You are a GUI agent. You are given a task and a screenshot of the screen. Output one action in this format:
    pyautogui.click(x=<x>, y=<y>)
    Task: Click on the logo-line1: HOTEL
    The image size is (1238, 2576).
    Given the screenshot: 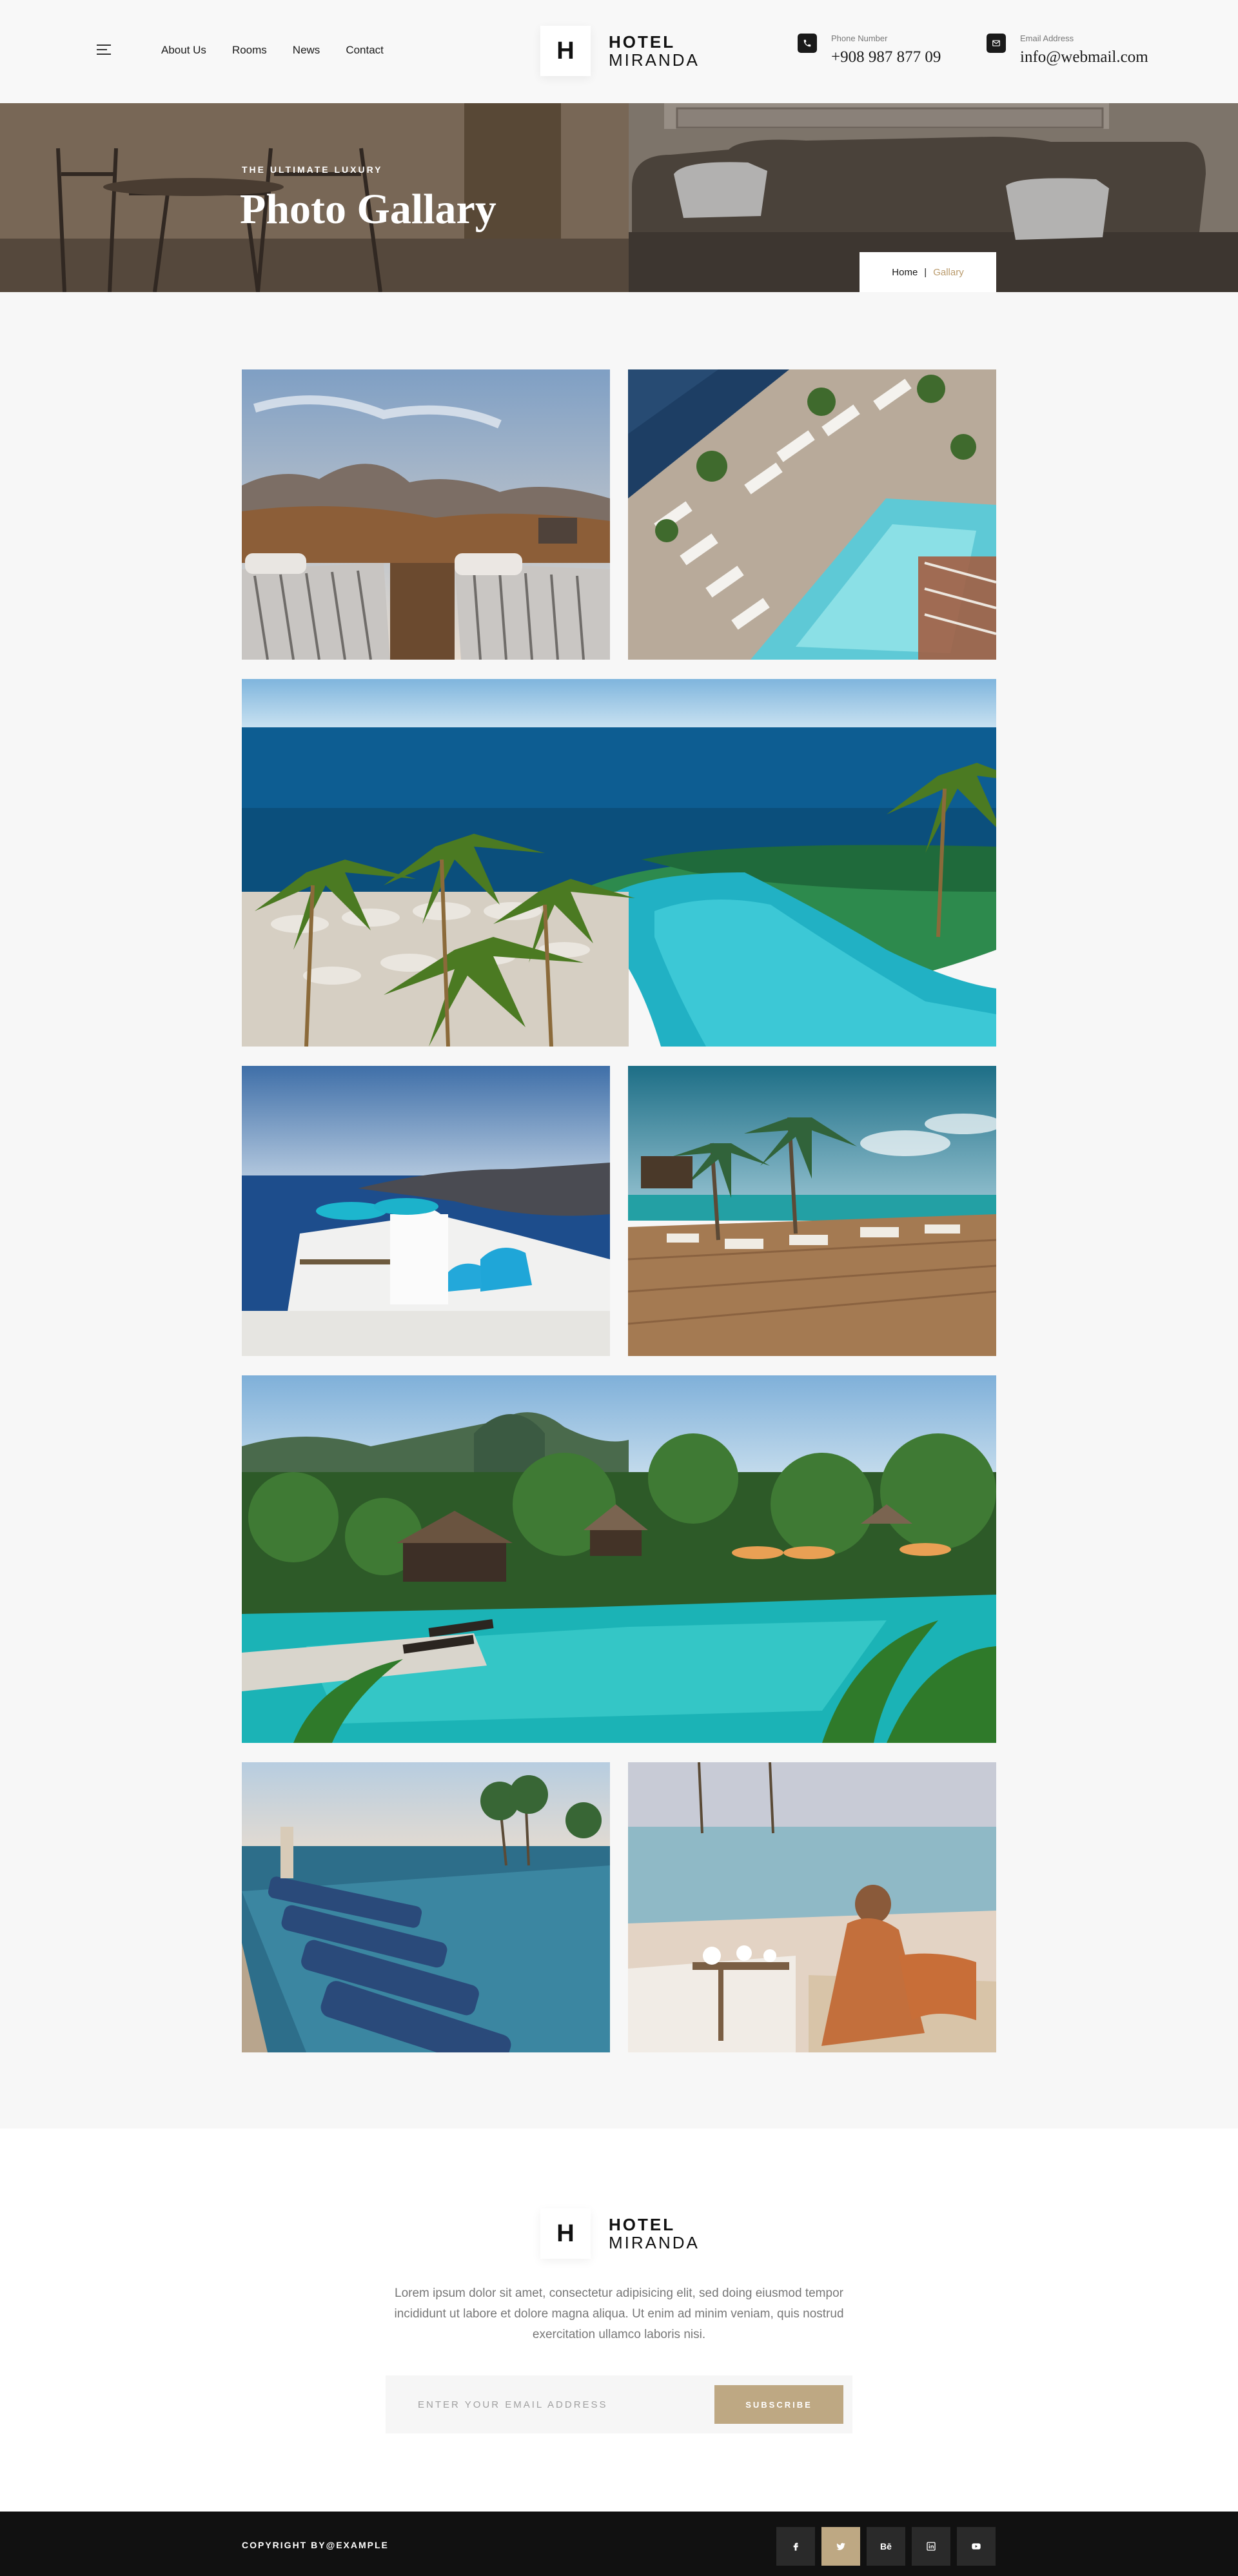 What is the action you would take?
    pyautogui.click(x=642, y=42)
    